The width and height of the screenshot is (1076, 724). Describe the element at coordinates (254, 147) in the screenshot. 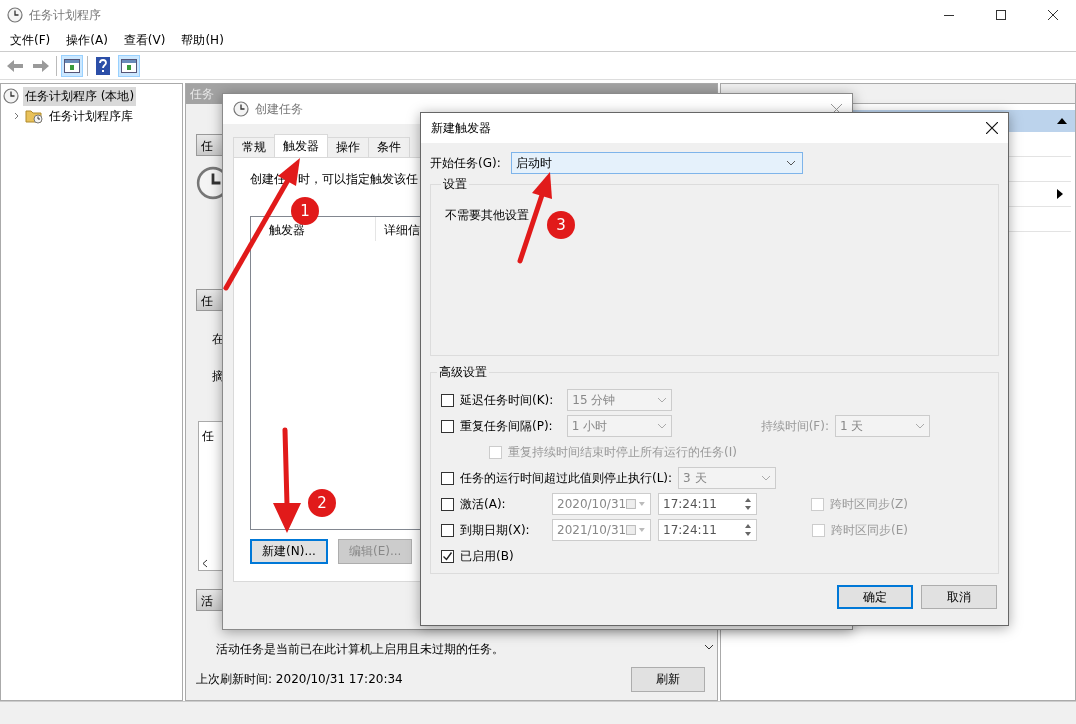

I see `tab: 常规` at that location.